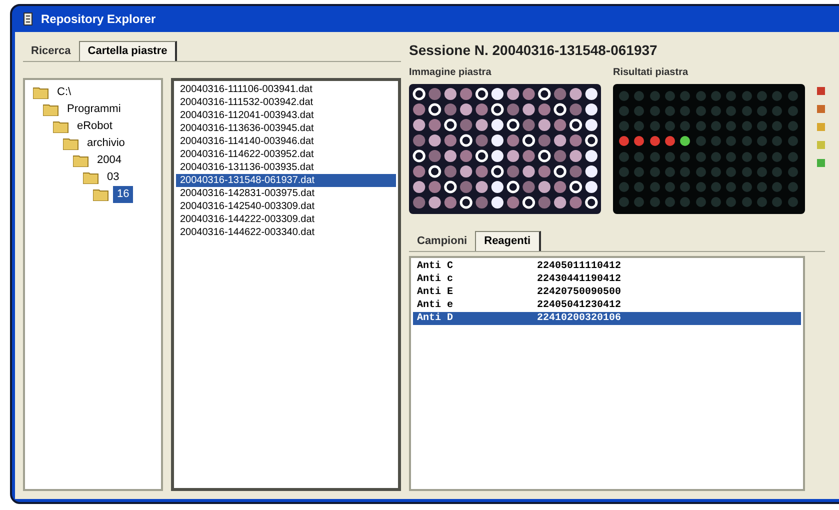 This screenshot has height=510, width=839. Describe the element at coordinates (286, 128) in the screenshot. I see `file-item: 20040316-113636-003945.dat` at that location.